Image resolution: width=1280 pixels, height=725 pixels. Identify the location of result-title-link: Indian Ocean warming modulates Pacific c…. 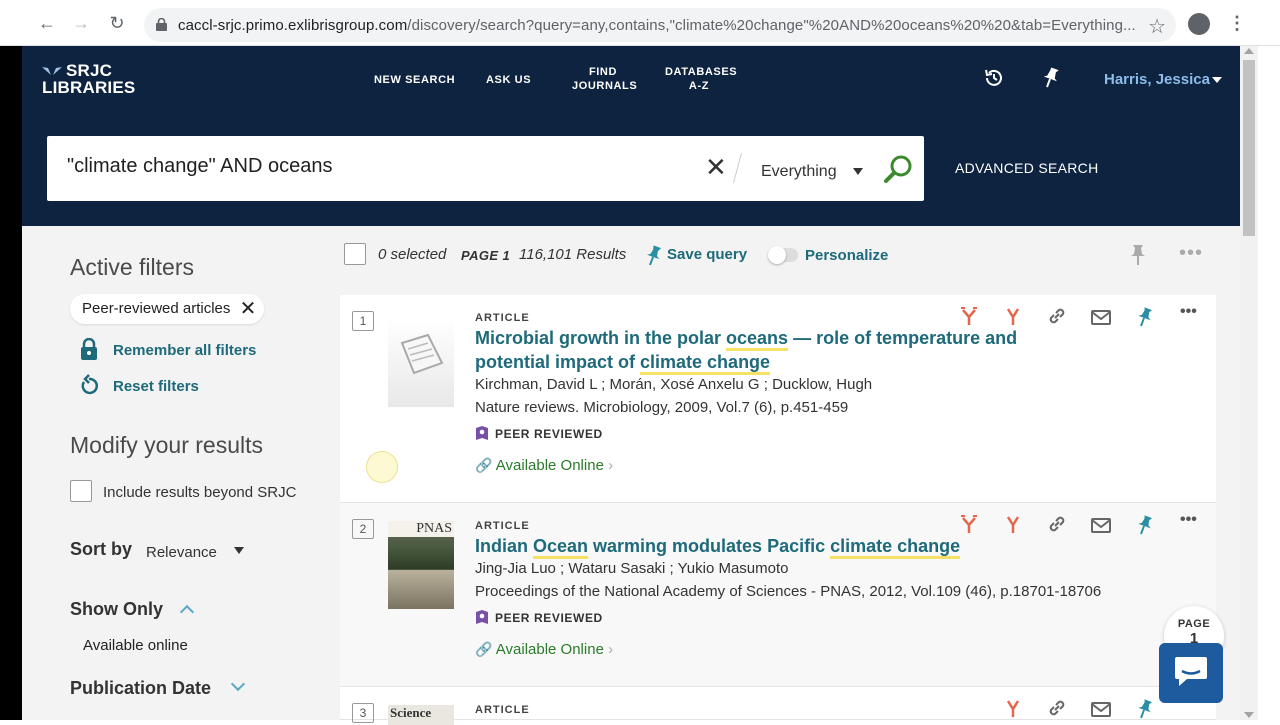
(785, 546).